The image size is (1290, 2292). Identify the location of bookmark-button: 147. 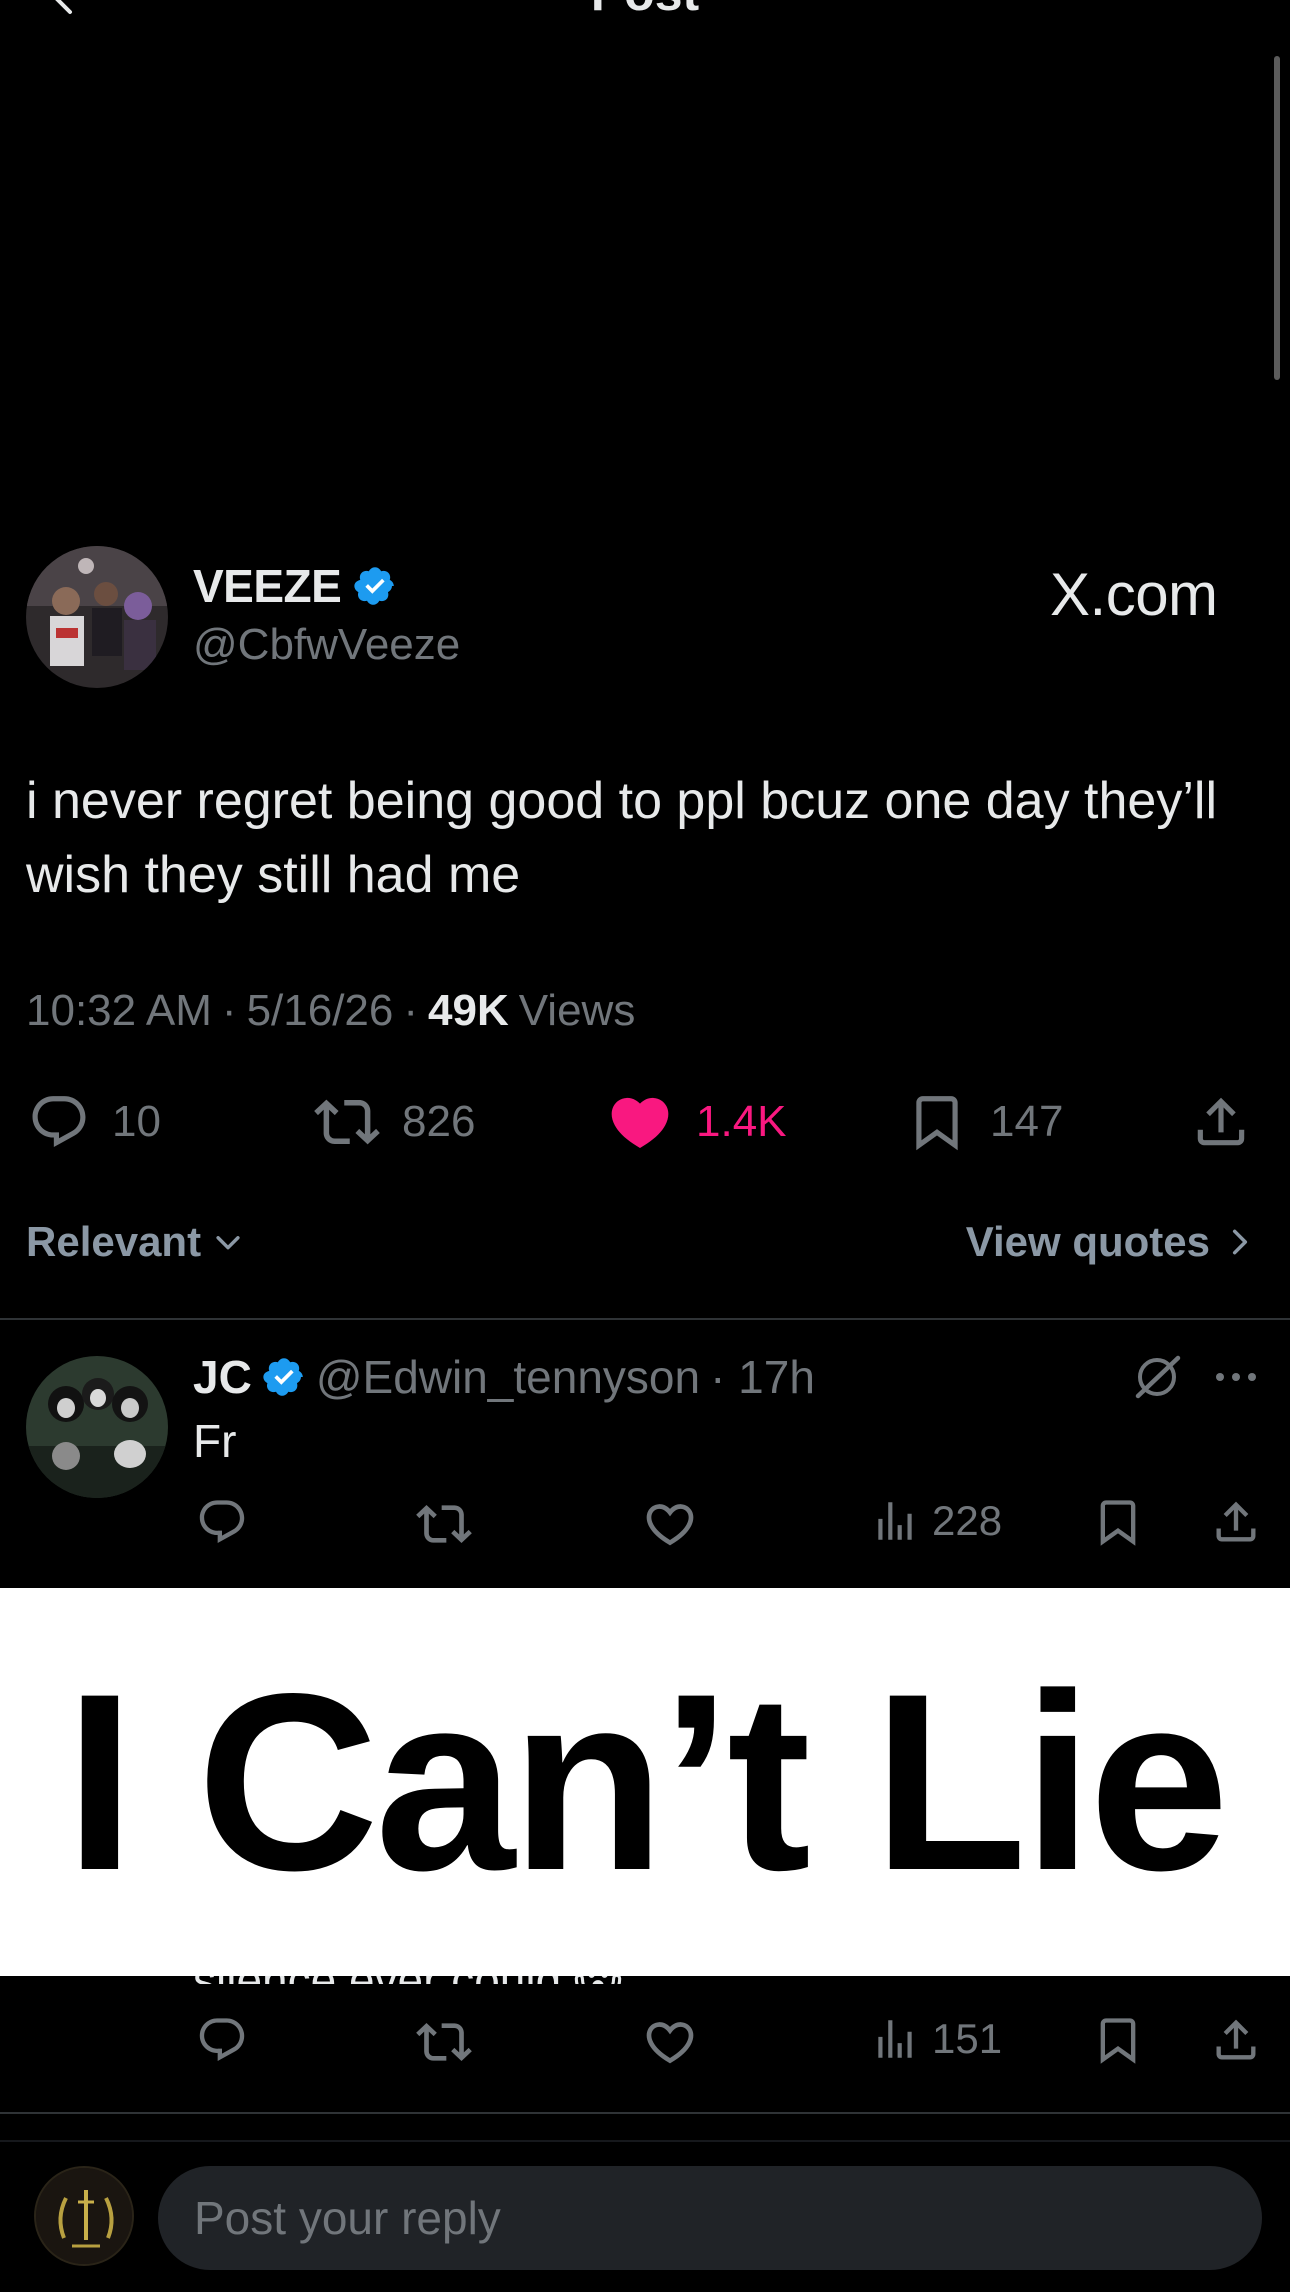
(984, 1122).